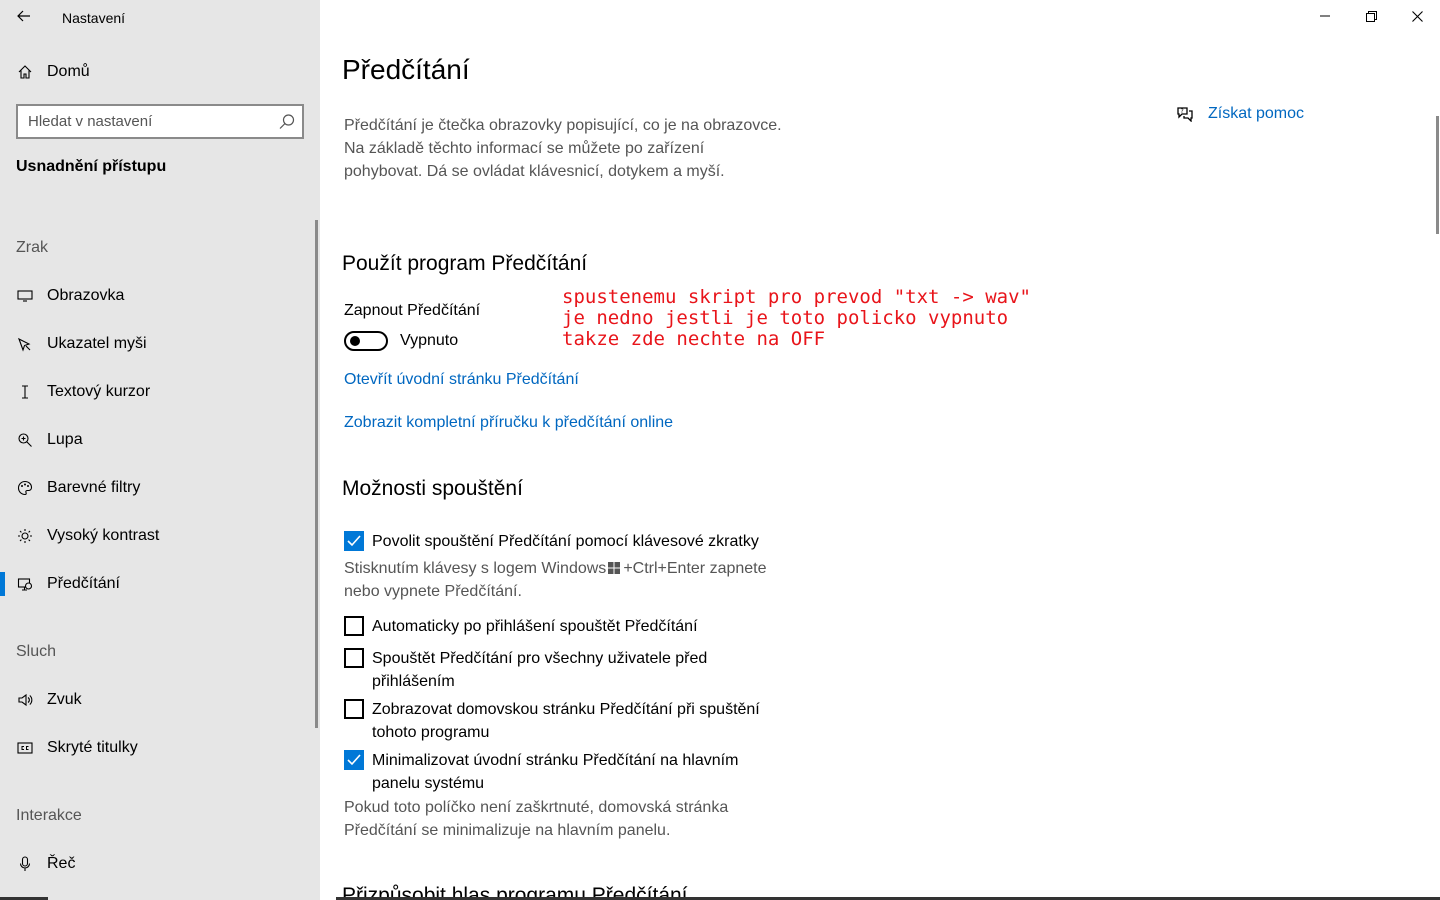 The height and width of the screenshot is (900, 1440). Describe the element at coordinates (25, 864) in the screenshot. I see `microphone-icon` at that location.